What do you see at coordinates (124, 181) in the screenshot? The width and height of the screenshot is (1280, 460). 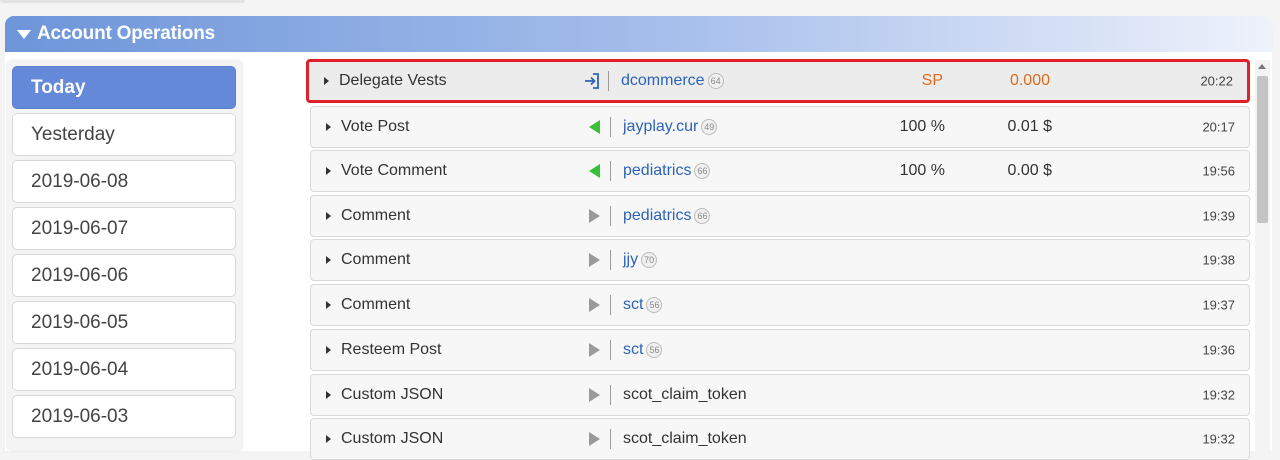 I see `day-button: 2019-06-08` at bounding box center [124, 181].